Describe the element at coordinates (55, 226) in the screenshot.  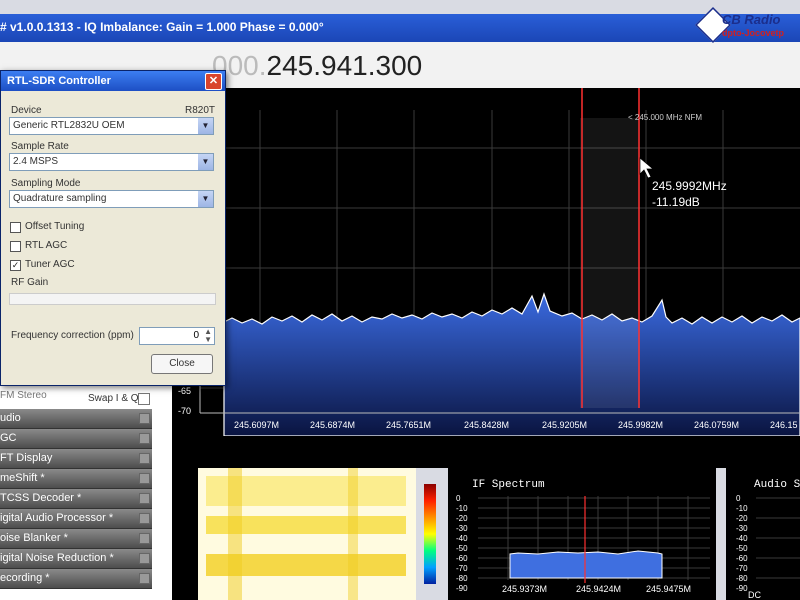
I see `offset-tuning-label: Offset Tuning` at that location.